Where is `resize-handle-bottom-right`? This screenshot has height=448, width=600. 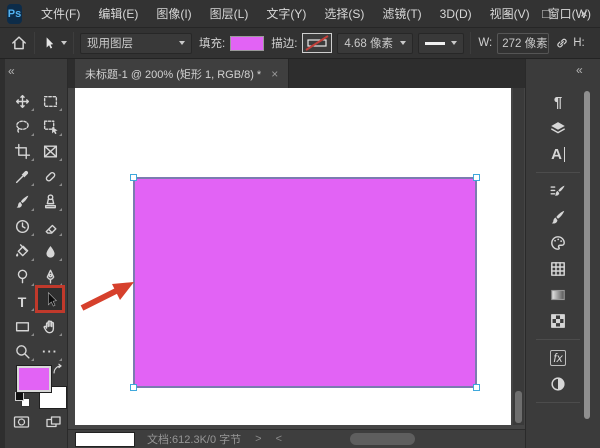 resize-handle-bottom-right is located at coordinates (476, 387).